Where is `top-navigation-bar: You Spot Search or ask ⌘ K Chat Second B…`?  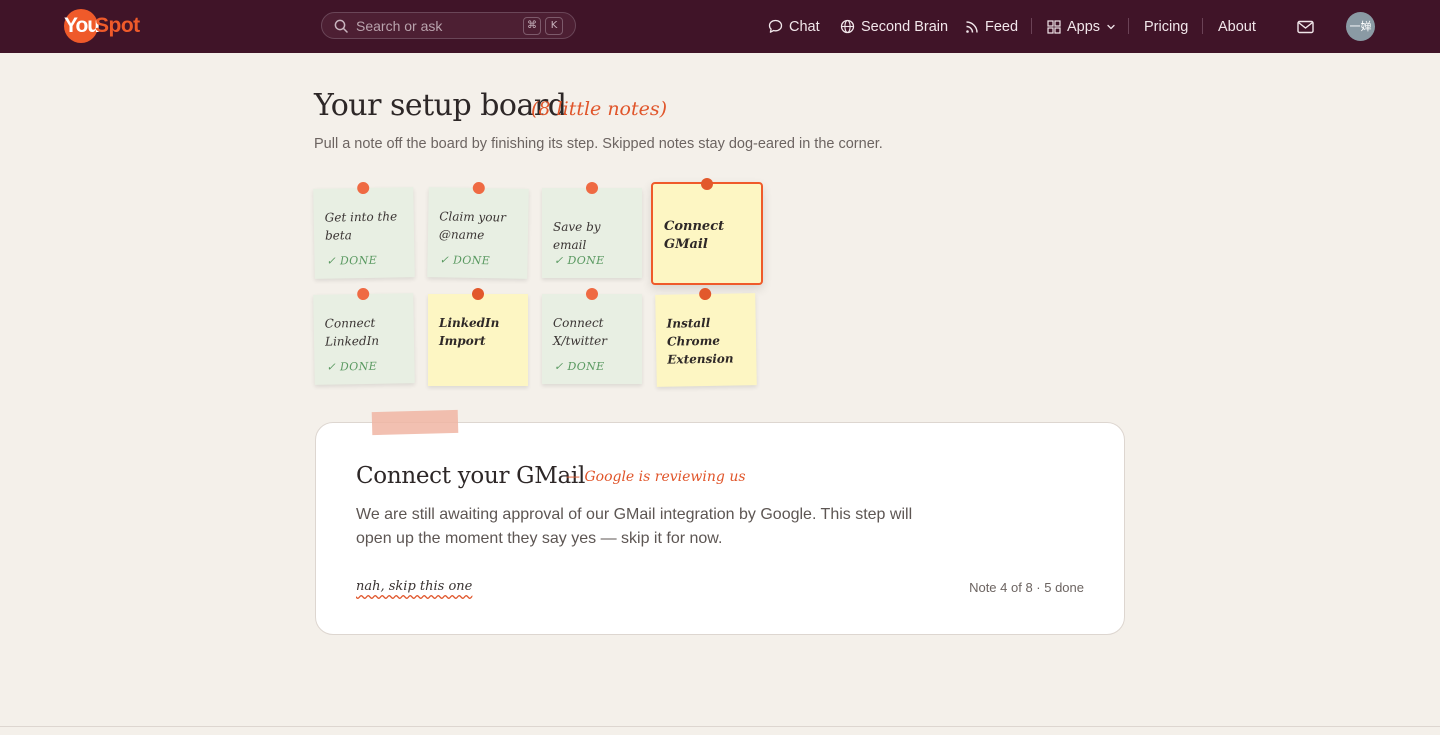 top-navigation-bar: You Spot Search or ask ⌘ K Chat Second B… is located at coordinates (720, 26).